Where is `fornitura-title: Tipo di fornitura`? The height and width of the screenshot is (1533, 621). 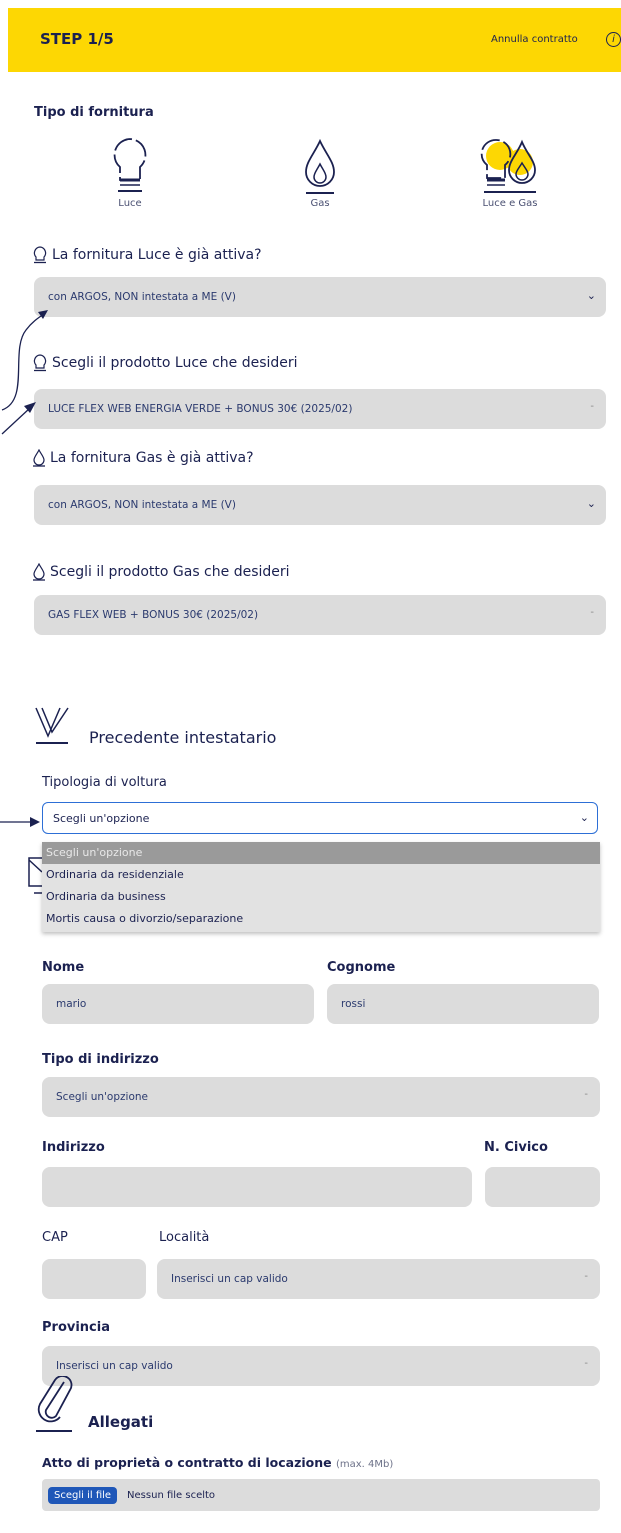 fornitura-title: Tipo di fornitura is located at coordinates (94, 112).